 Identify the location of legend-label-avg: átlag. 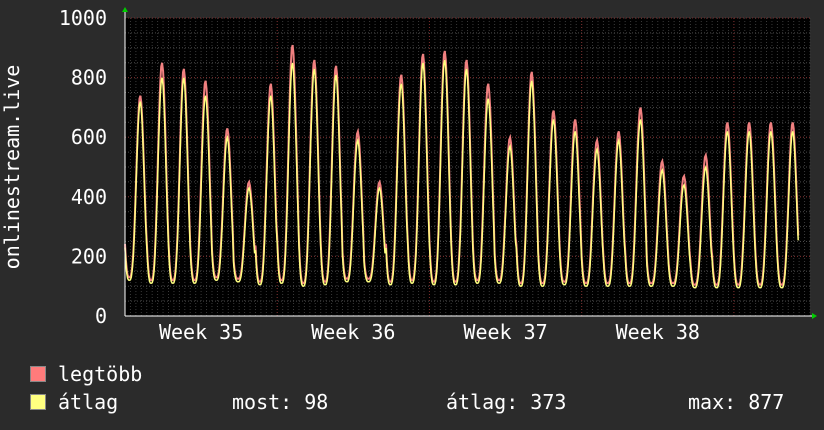
(88, 402).